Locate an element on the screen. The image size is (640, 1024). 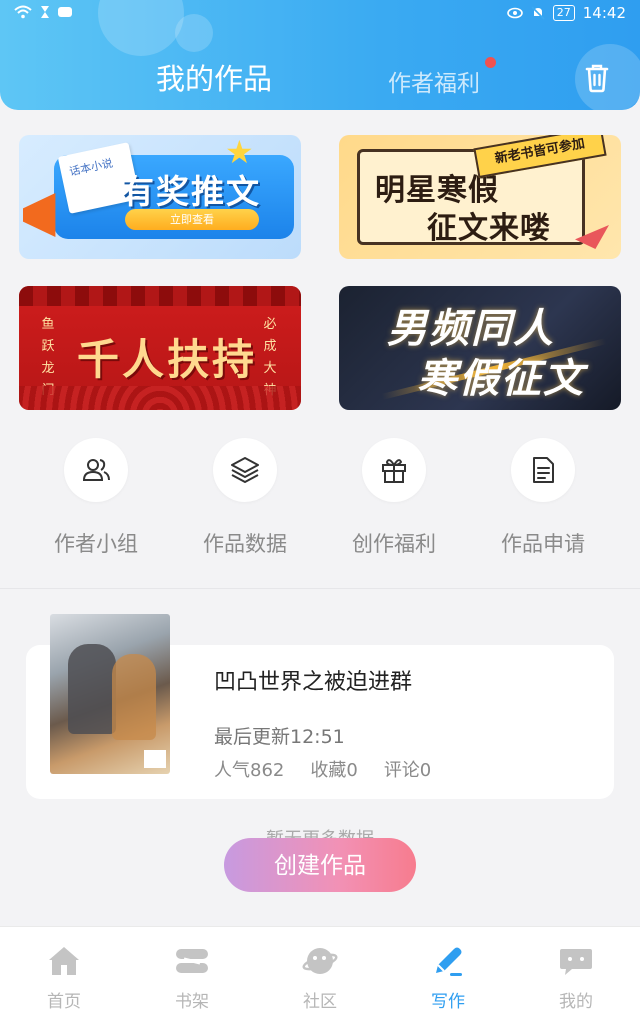
nav-item-home: 首页 is located at coordinates (64, 975).